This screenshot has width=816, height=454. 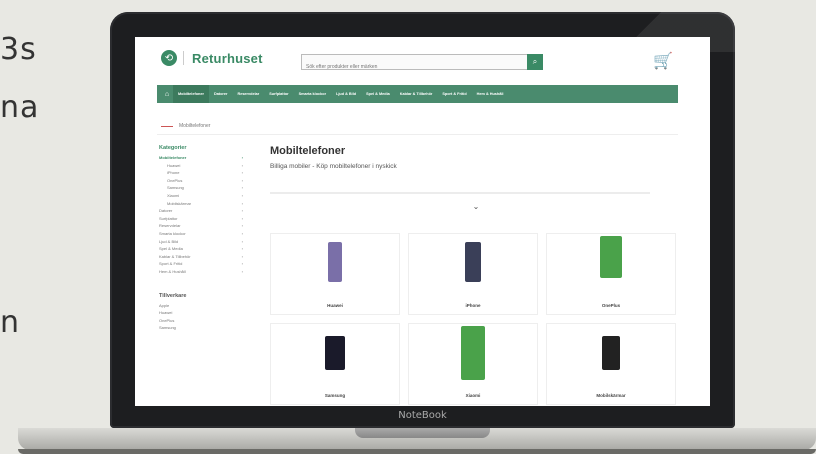 I want to click on chevron-down-icon: ⌄, so click(x=476, y=206).